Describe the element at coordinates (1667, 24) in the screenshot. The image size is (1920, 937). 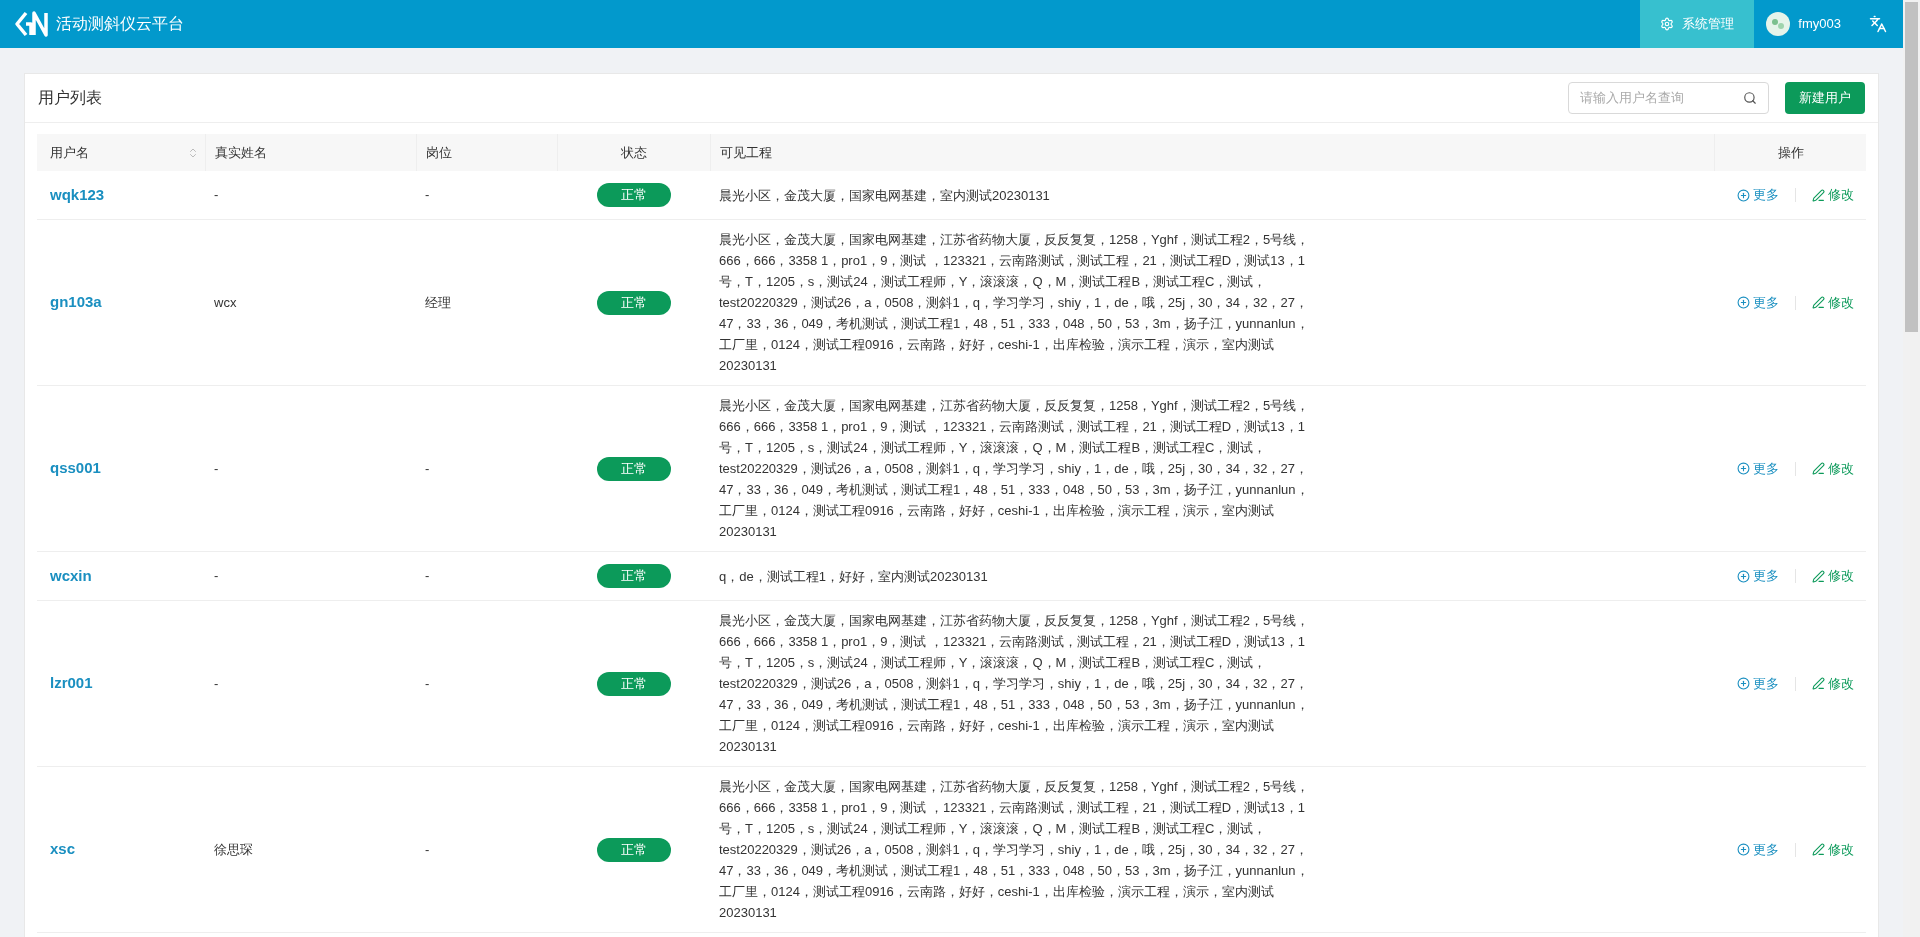
I see `gear-icon` at that location.